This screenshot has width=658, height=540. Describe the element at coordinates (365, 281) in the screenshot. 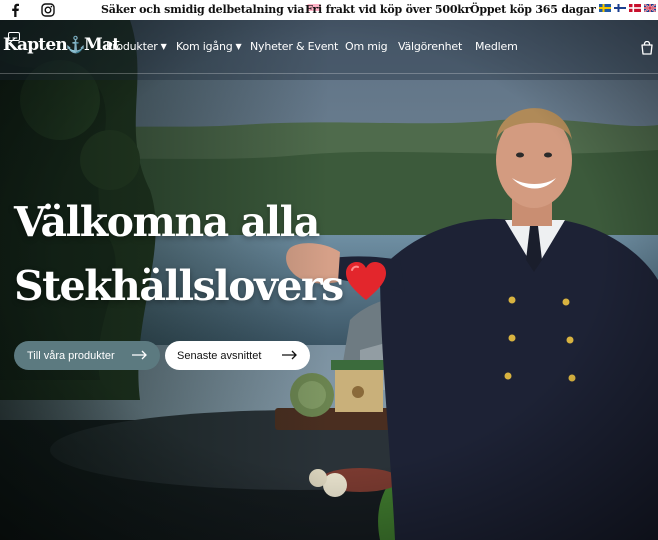

I see `heart-icon` at that location.